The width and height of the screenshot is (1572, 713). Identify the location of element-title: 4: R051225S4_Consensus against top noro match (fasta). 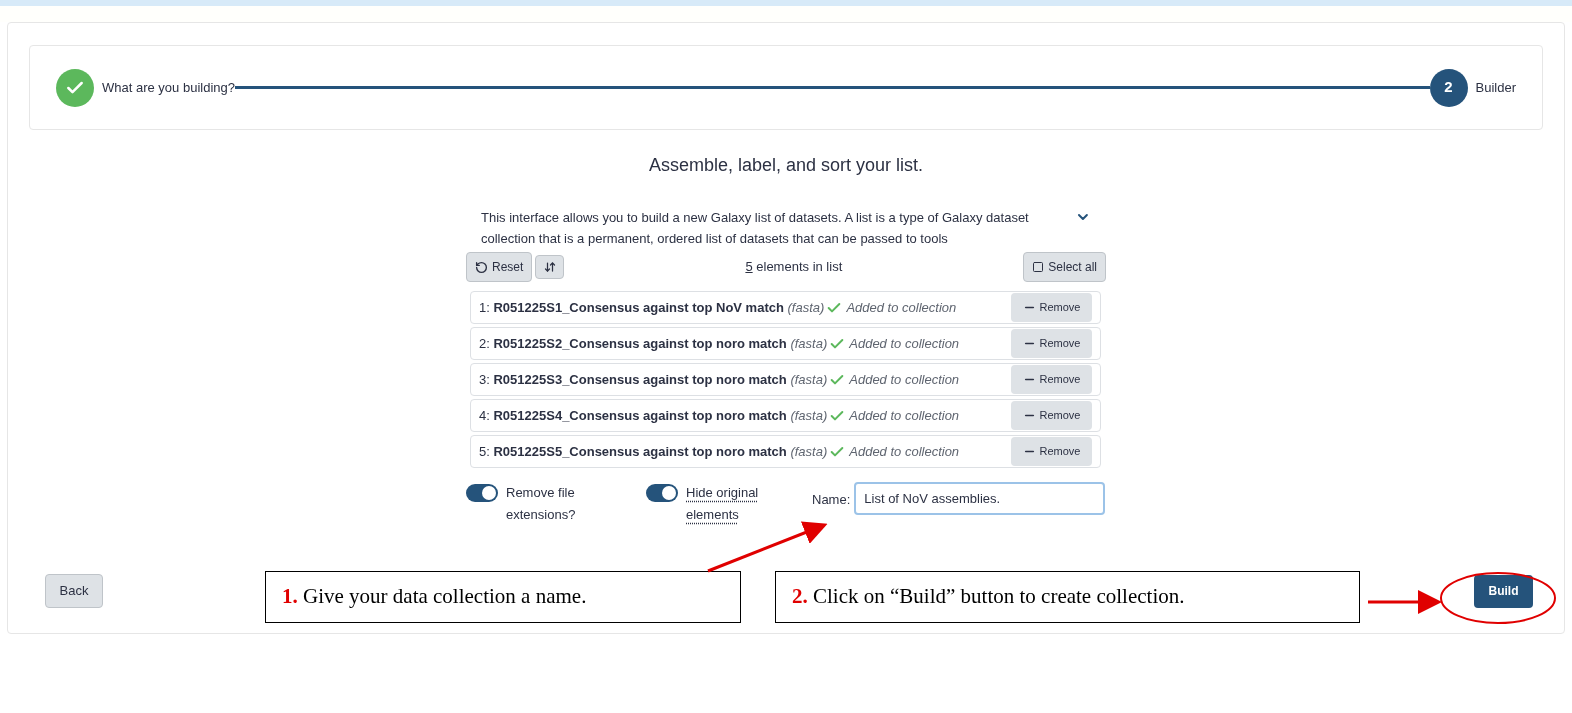
(653, 415).